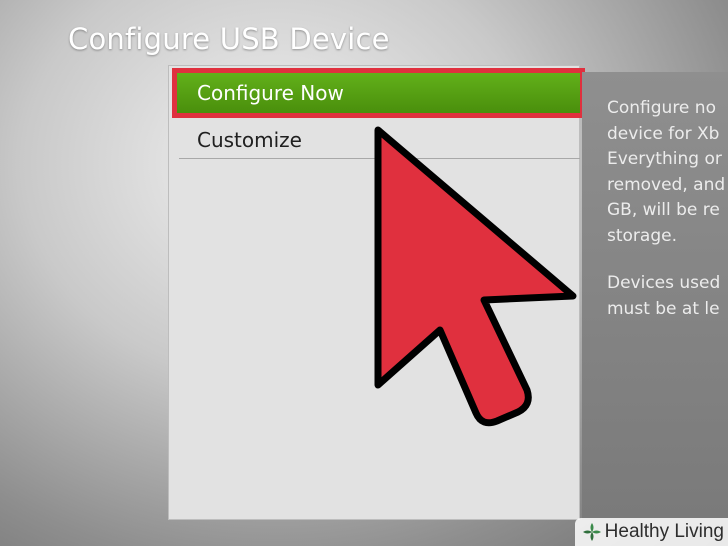  What do you see at coordinates (664, 531) in the screenshot?
I see `watermark-text: Healthy Living` at bounding box center [664, 531].